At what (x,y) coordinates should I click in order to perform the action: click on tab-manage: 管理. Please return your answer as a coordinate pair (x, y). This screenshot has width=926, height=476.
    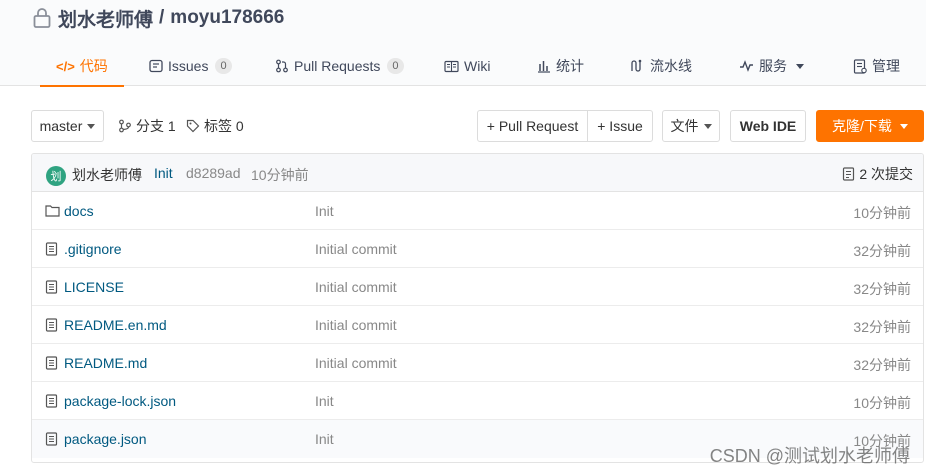
    Looking at the image, I should click on (876, 66).